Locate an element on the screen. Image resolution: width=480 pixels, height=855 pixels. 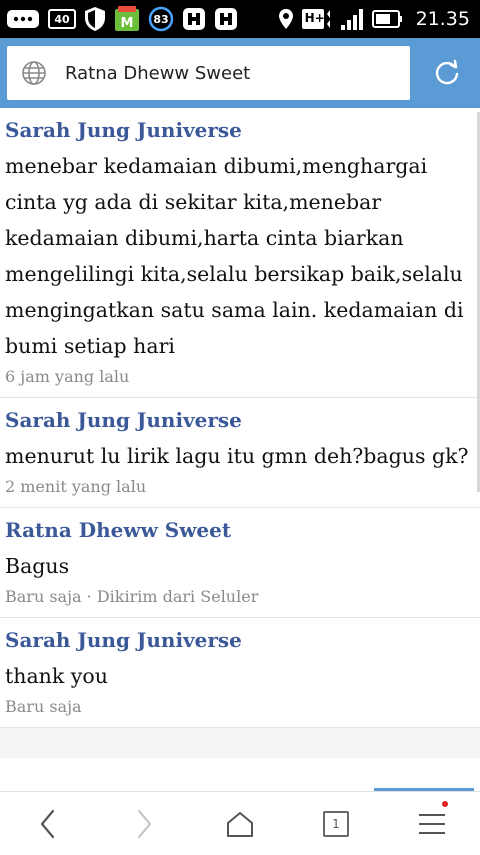
market-icon: M is located at coordinates (127, 19).